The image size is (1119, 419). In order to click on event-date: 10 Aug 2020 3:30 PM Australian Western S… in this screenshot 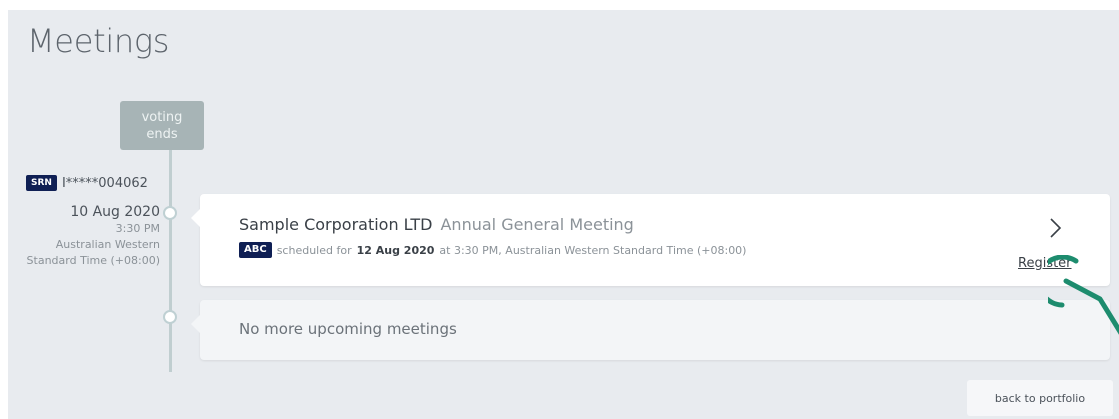, I will do `click(84, 236)`.